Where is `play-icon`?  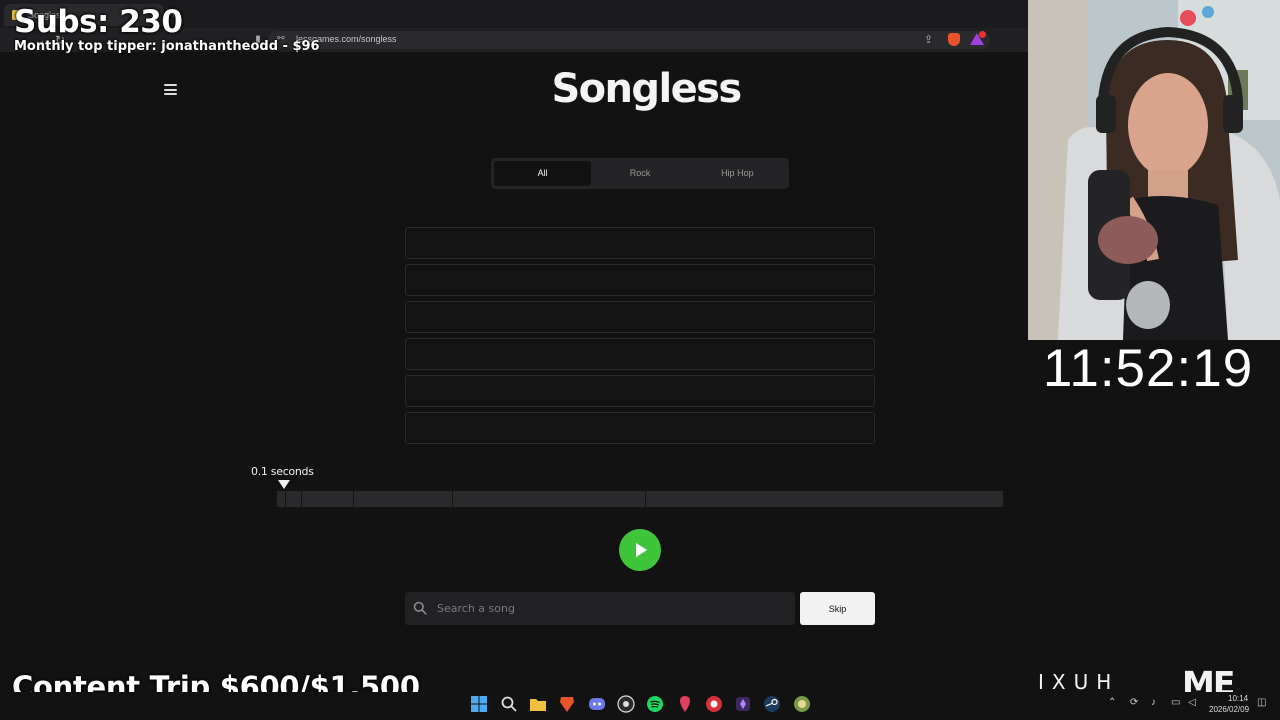 play-icon is located at coordinates (641, 550).